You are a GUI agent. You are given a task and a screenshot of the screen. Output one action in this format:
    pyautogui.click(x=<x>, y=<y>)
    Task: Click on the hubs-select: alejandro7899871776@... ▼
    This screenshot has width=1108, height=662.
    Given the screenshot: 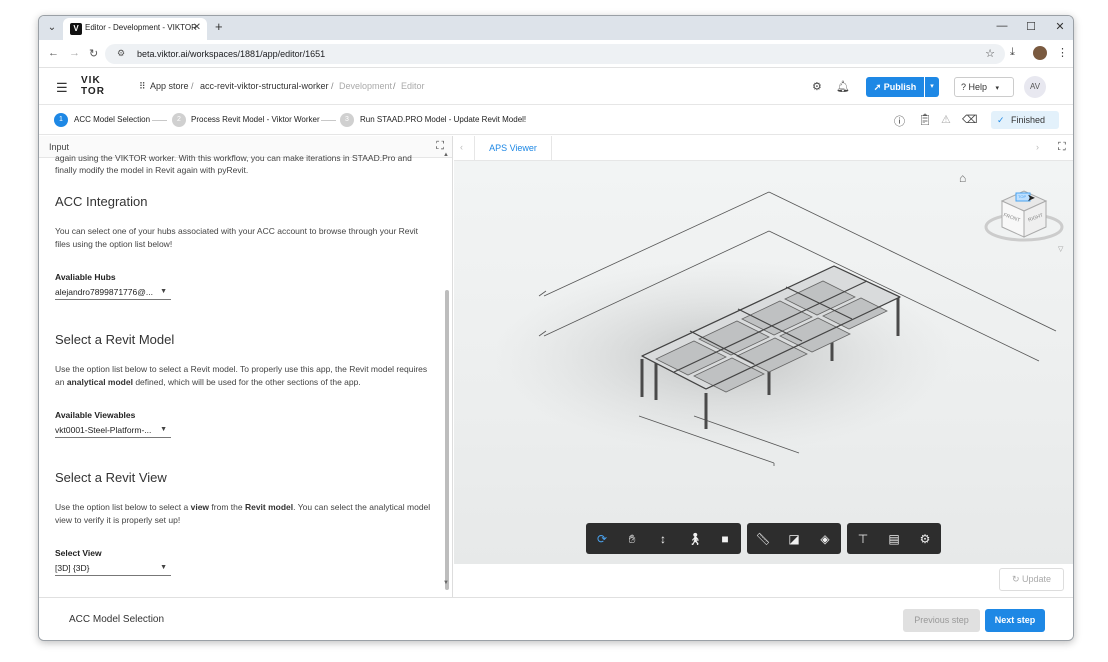 What is the action you would take?
    pyautogui.click(x=113, y=292)
    